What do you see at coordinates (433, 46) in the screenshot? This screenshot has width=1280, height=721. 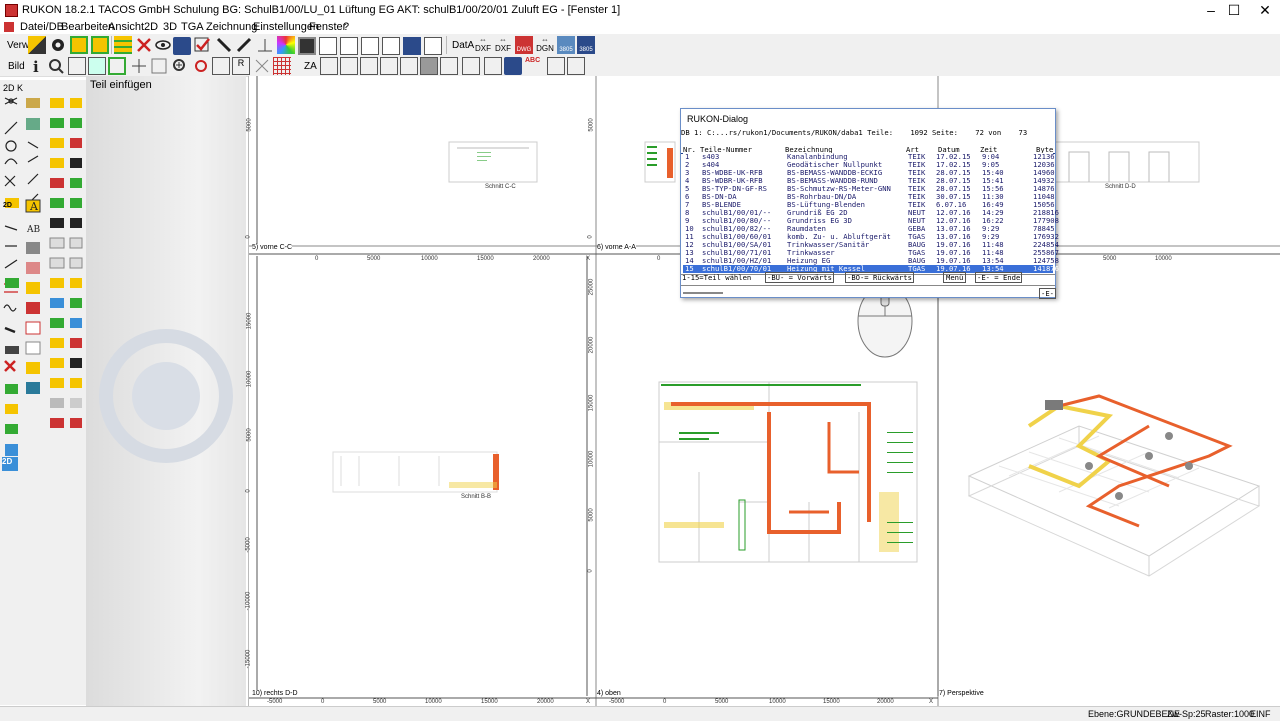 I see `document-arrow-icon` at bounding box center [433, 46].